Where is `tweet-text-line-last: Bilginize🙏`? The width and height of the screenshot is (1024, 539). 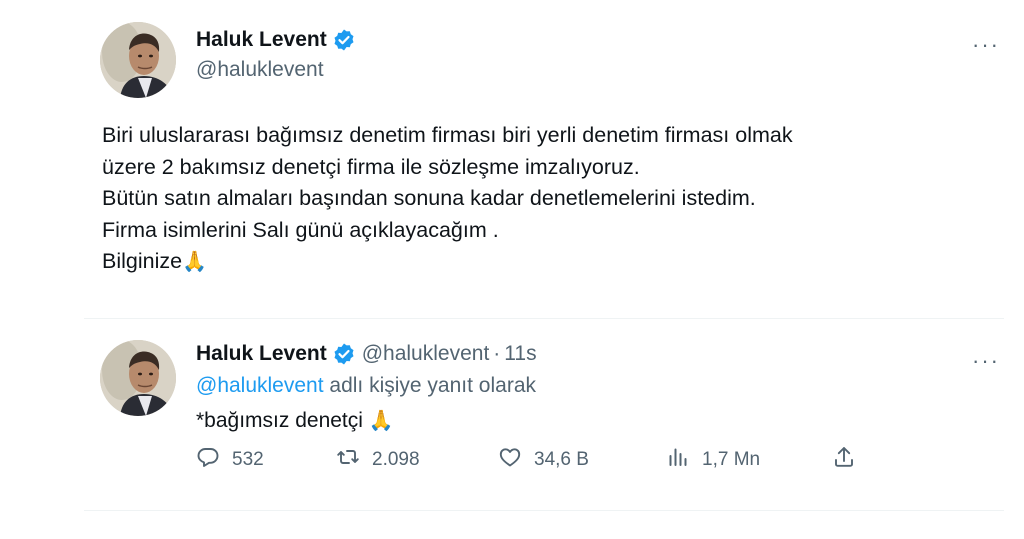
tweet-text-line-last: Bilginize🙏 is located at coordinates (552, 262).